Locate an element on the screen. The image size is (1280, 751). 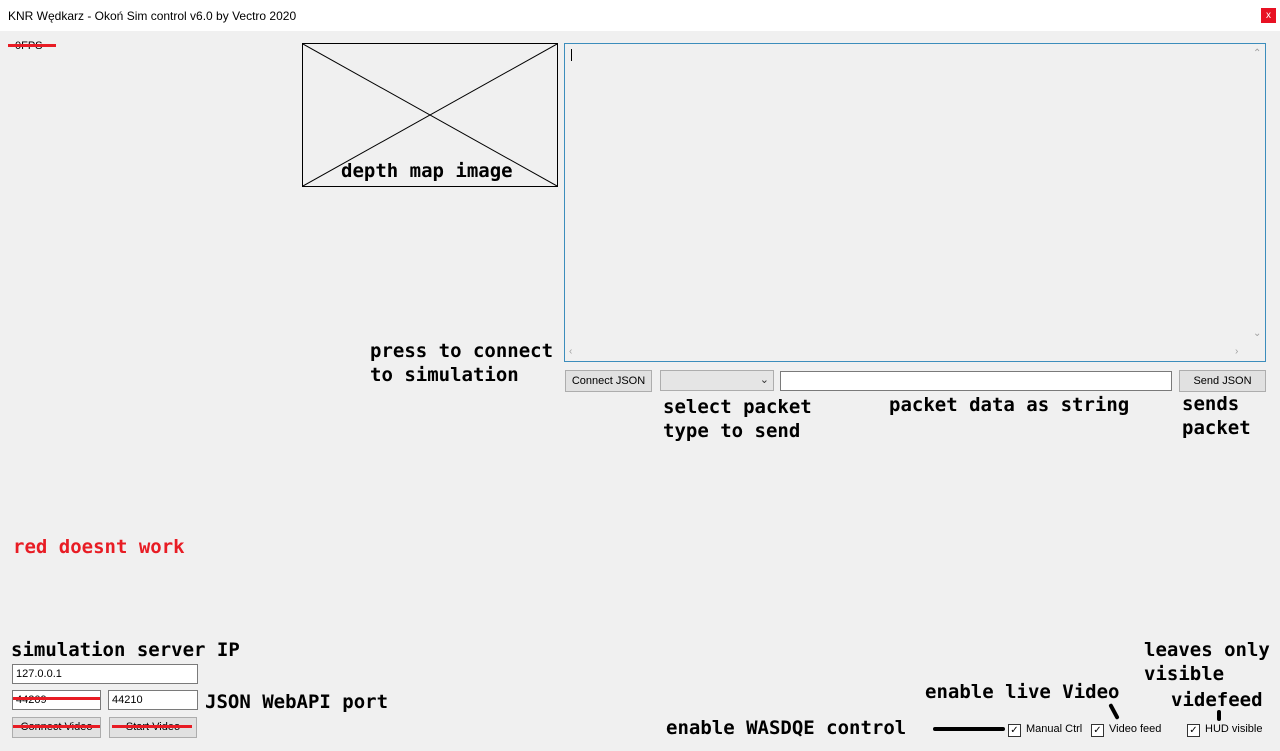
video-feed-checkbox: ✓ is located at coordinates (1097, 730).